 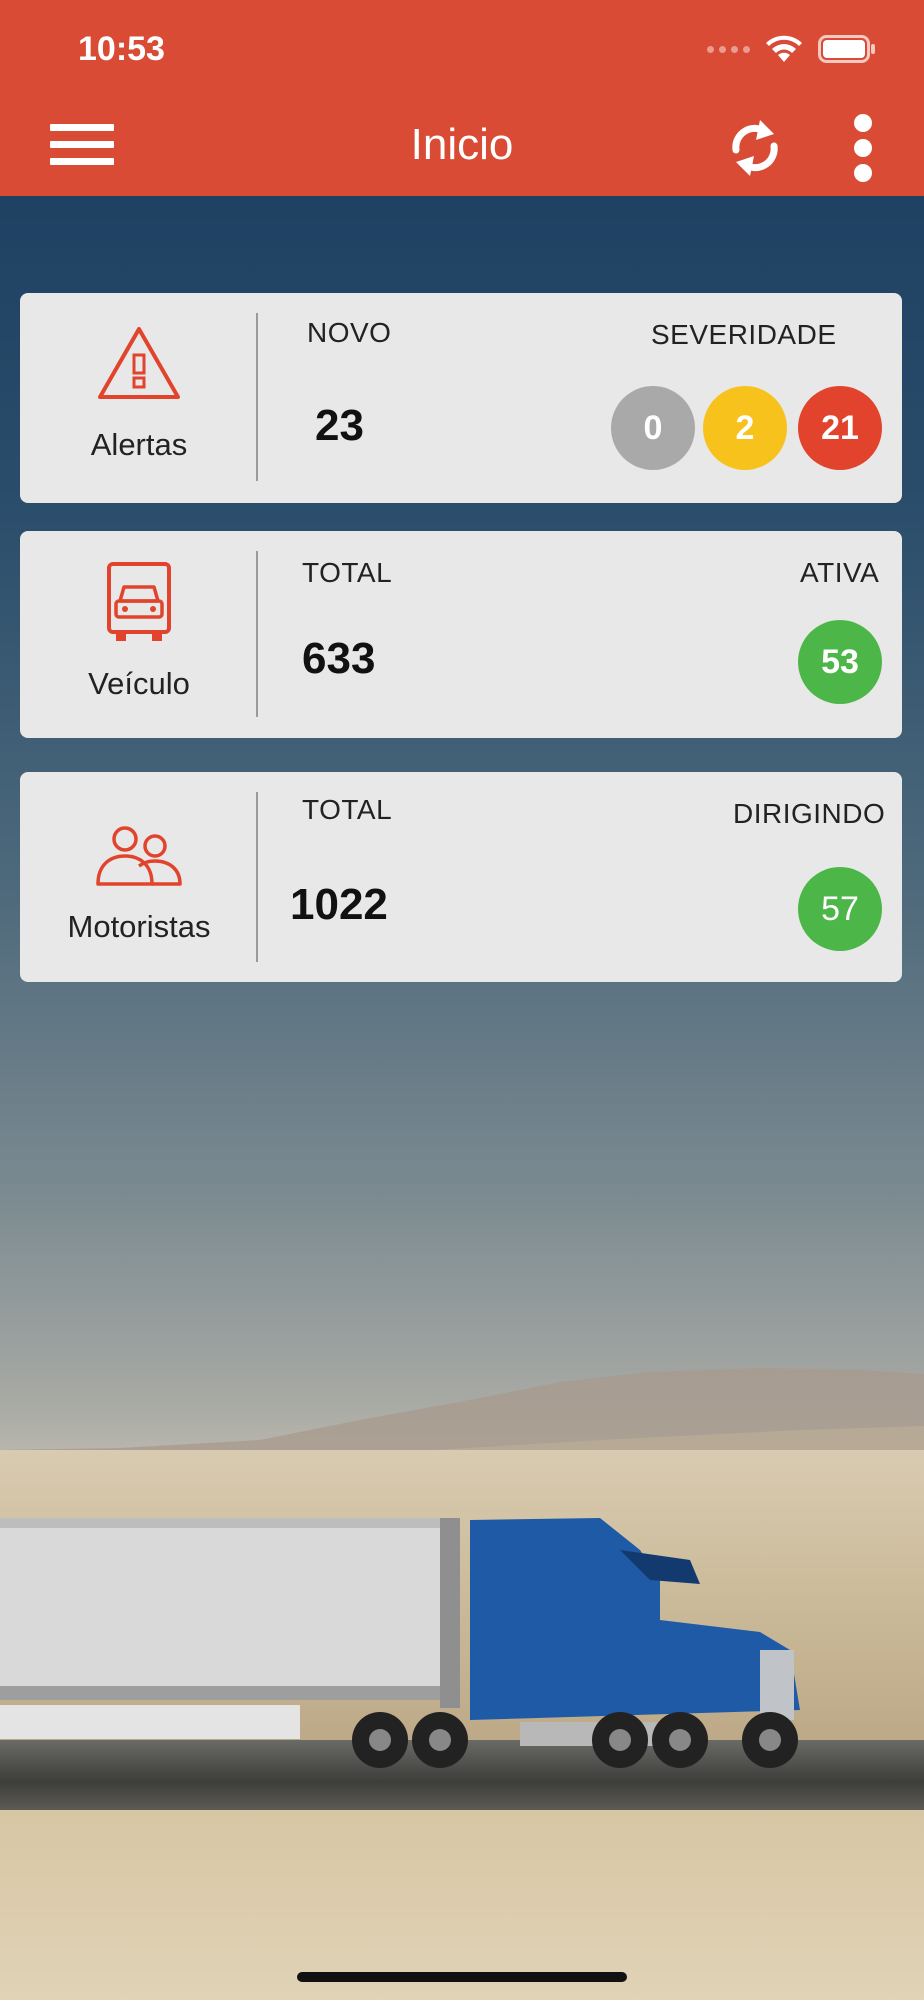 I want to click on driving-drivers-badge: 57, so click(x=840, y=909).